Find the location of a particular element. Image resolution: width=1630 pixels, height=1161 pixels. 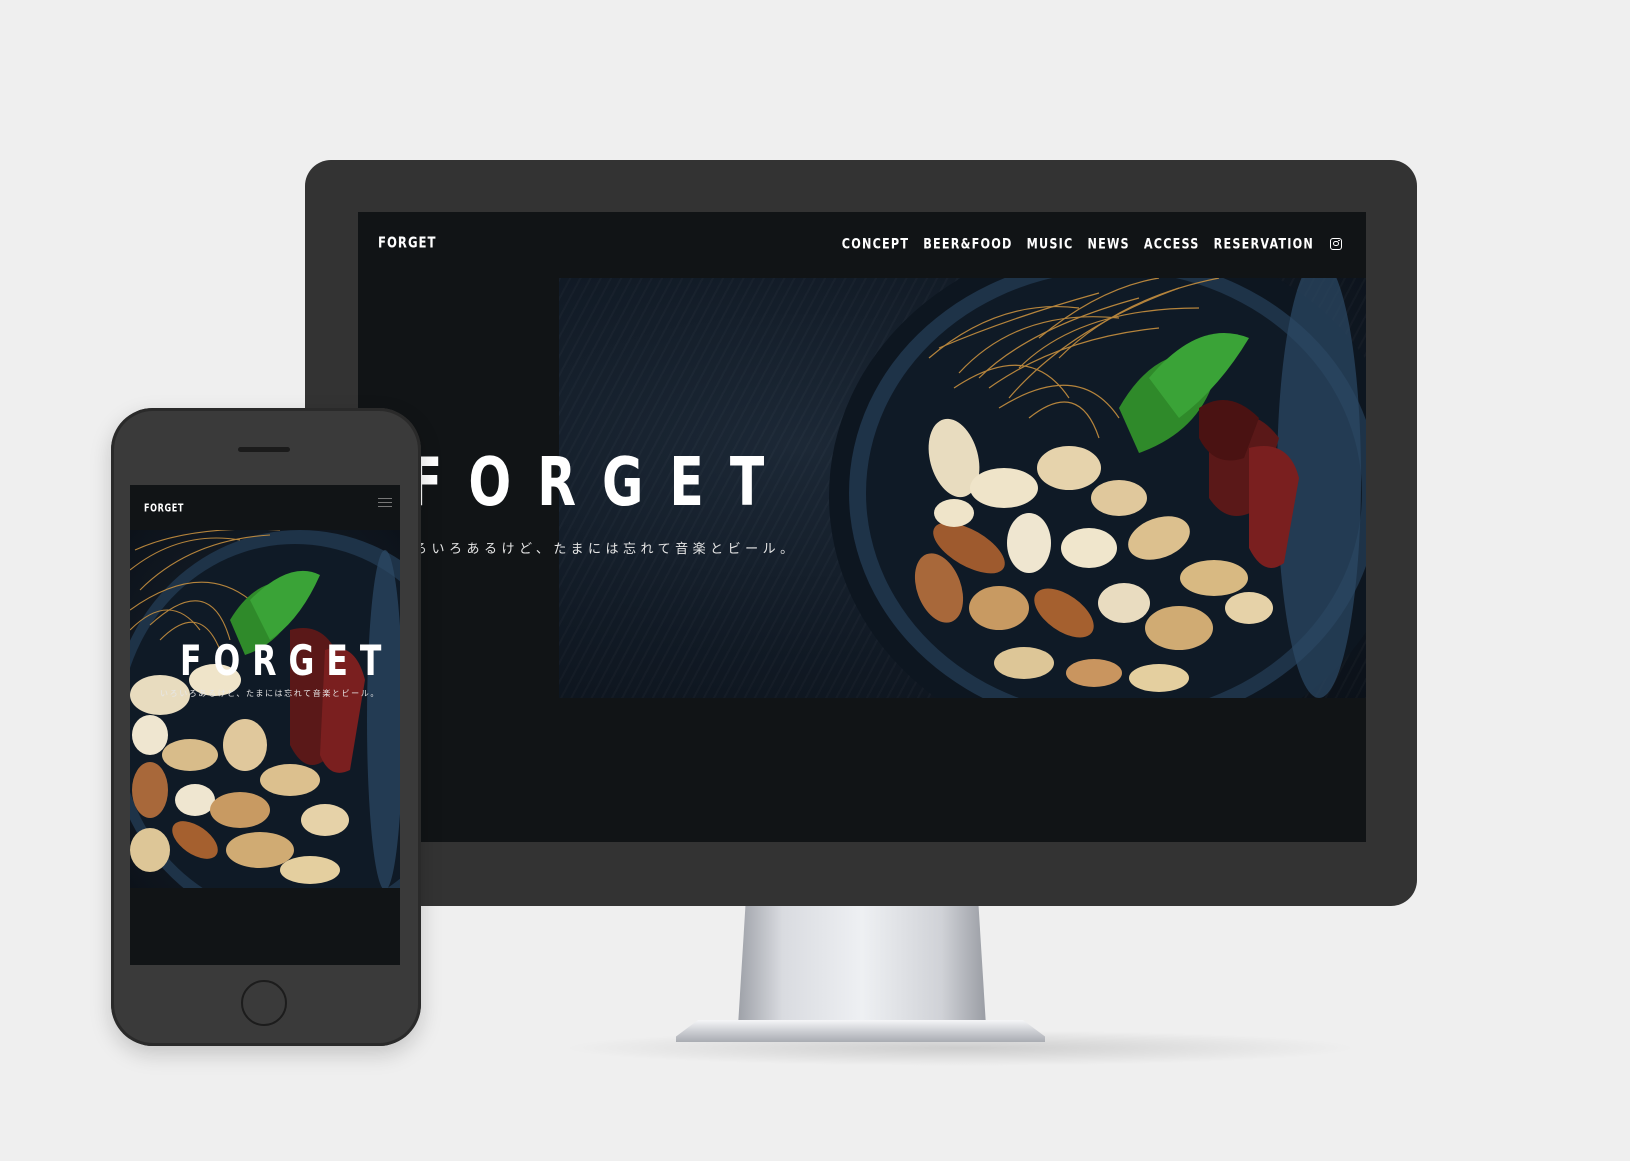

mobile-site-preview: FORGET FORGET いろいろあるけど、たまには忘れて音楽とビール。 is located at coordinates (265, 725).